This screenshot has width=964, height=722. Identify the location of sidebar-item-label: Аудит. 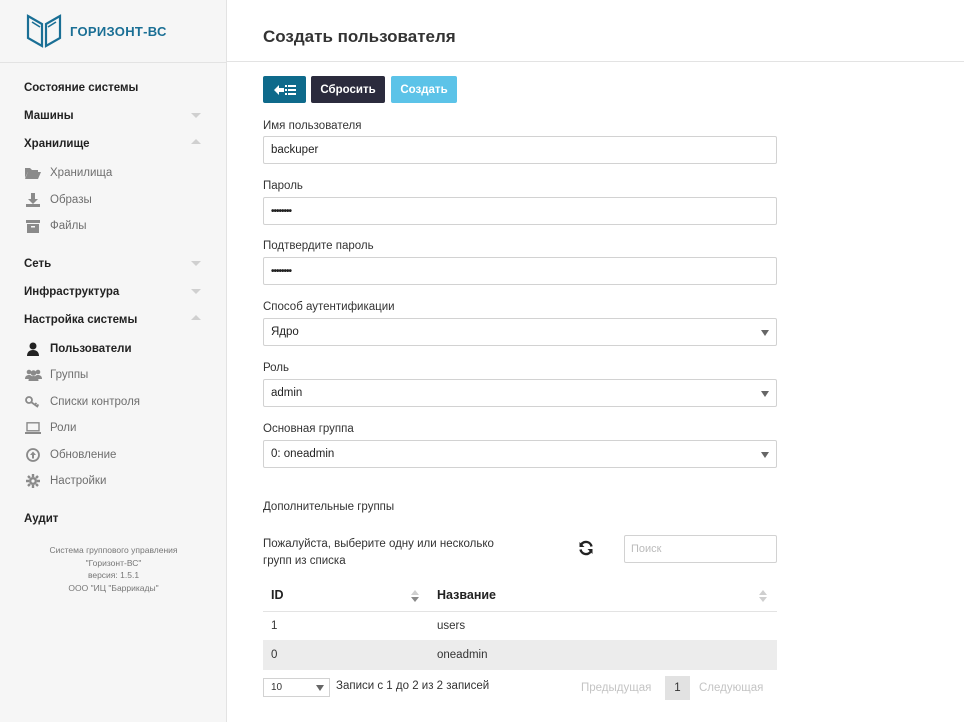
(41, 518).